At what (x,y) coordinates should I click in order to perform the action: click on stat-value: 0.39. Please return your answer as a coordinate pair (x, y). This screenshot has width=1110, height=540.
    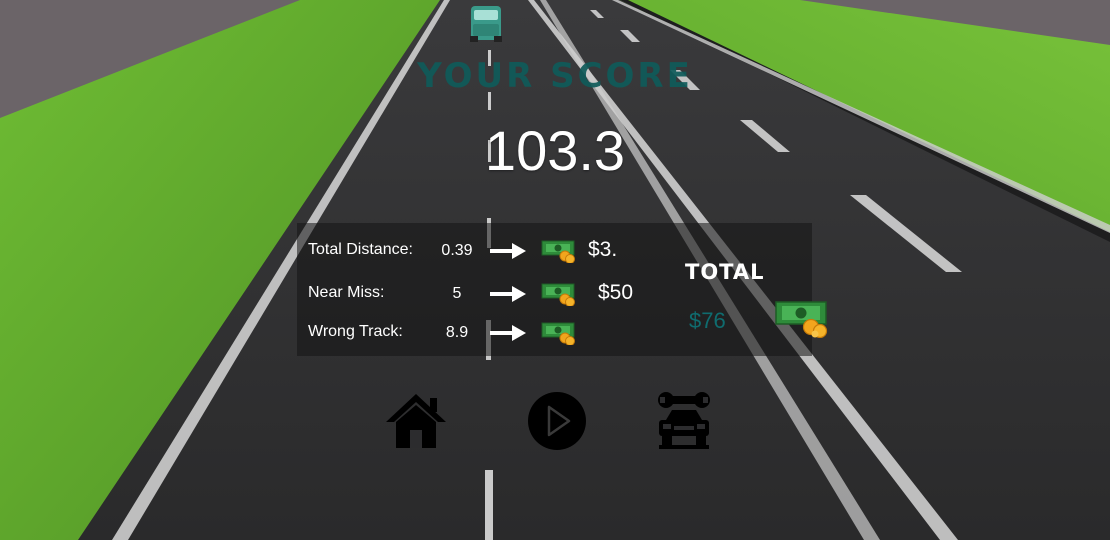
    Looking at the image, I should click on (457, 250).